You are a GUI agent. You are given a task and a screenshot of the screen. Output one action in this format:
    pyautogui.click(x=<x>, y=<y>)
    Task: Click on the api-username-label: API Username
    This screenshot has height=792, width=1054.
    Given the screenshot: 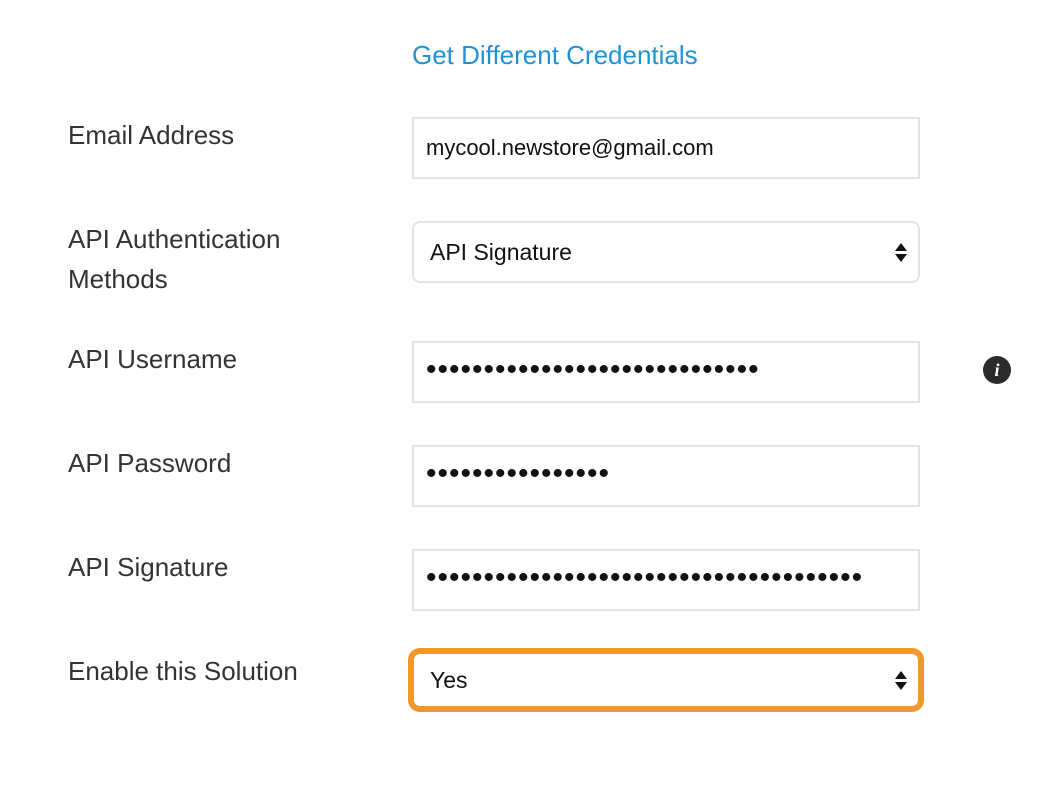 What is the action you would take?
    pyautogui.click(x=153, y=359)
    